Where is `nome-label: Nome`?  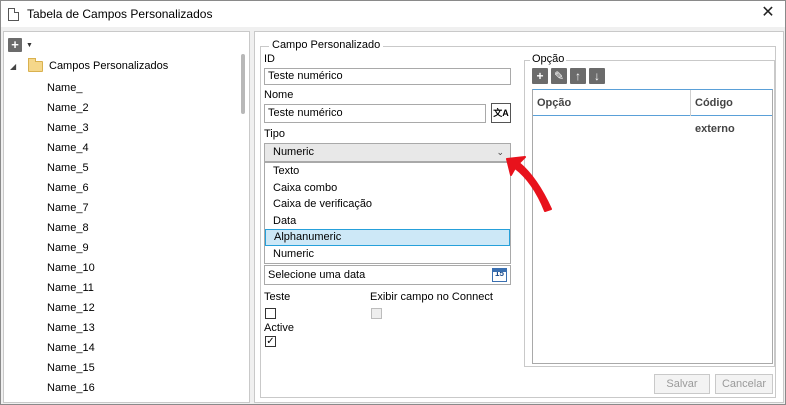
nome-label: Nome is located at coordinates (279, 95).